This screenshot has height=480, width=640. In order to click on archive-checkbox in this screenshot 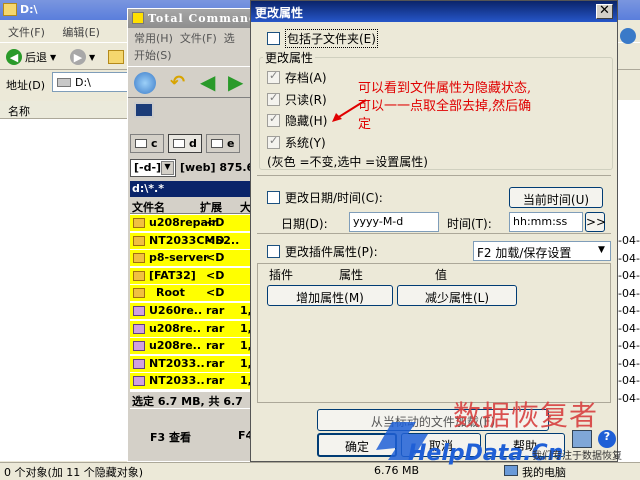, I will do `click(273, 76)`.